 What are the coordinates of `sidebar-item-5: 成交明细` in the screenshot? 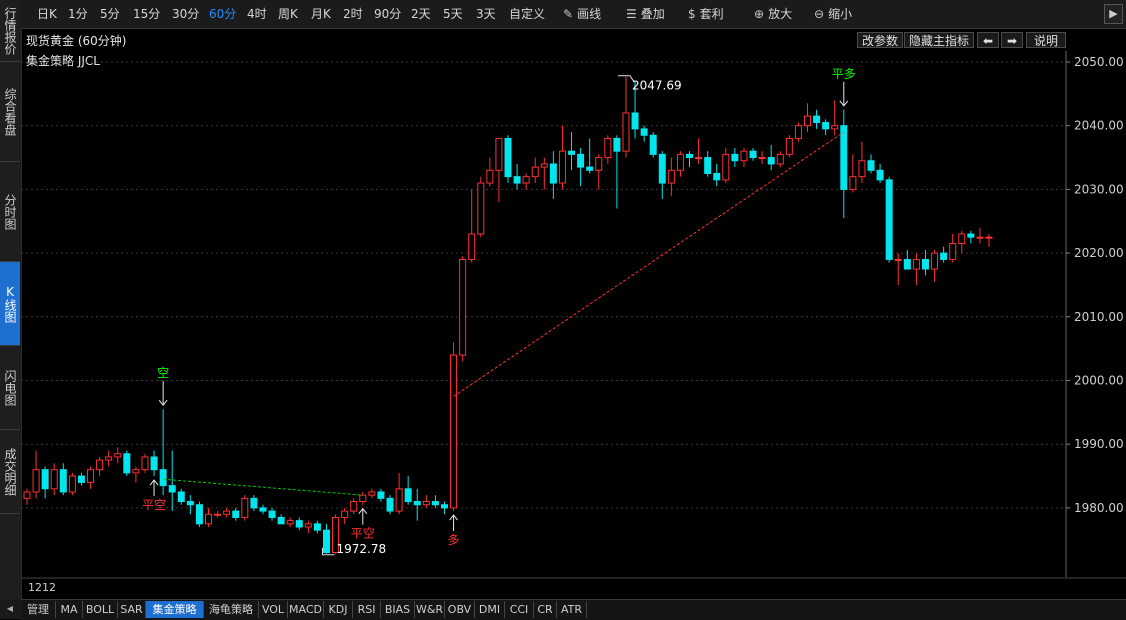 It's located at (10, 472).